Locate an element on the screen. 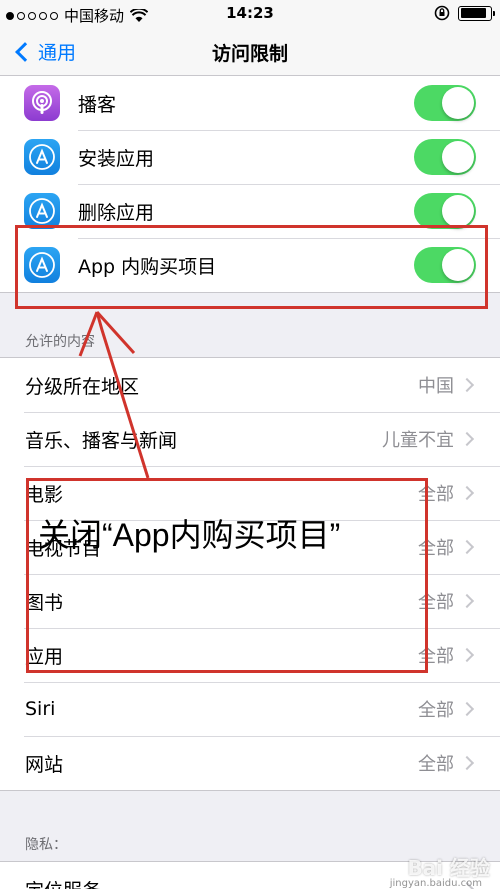  watermark-logo: Bai 经验 is located at coordinates (448, 868).